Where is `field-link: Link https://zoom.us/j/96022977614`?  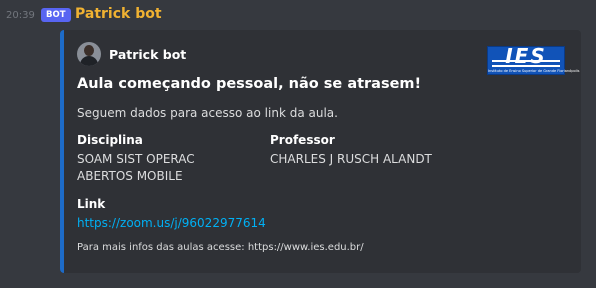 field-link: Link https://zoom.us/j/96022977614 is located at coordinates (171, 214).